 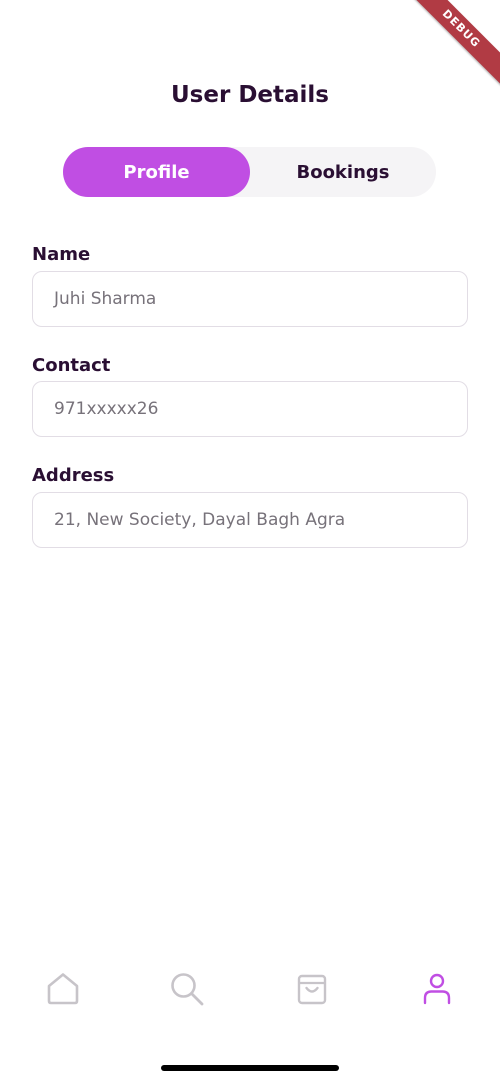 What do you see at coordinates (250, 409) in the screenshot?
I see `contact-field: 971xxxxx26` at bounding box center [250, 409].